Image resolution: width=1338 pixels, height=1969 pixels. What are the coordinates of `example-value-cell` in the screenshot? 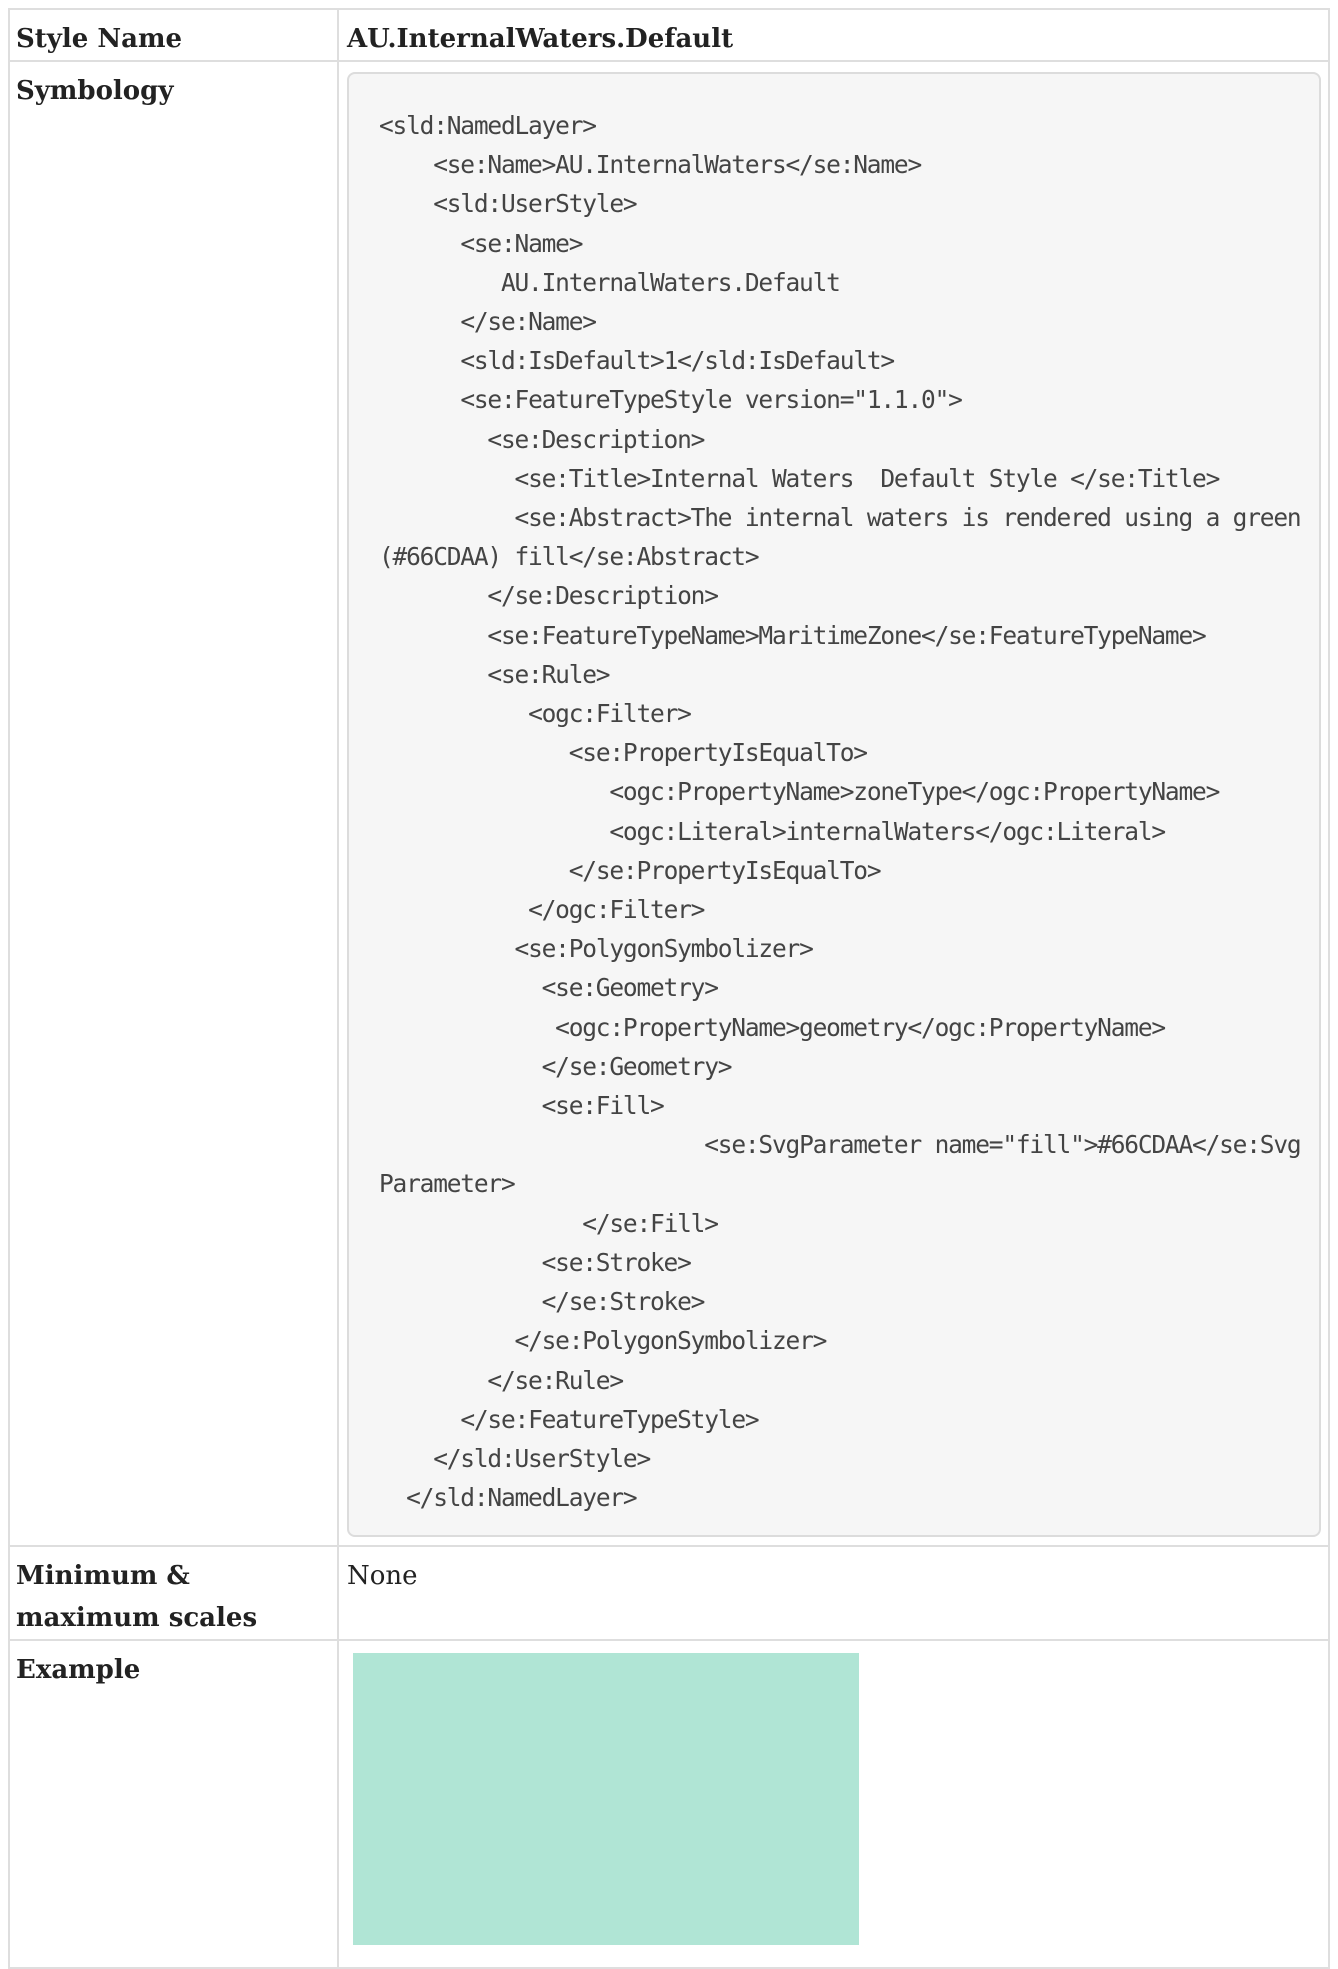 It's located at (833, 1804).